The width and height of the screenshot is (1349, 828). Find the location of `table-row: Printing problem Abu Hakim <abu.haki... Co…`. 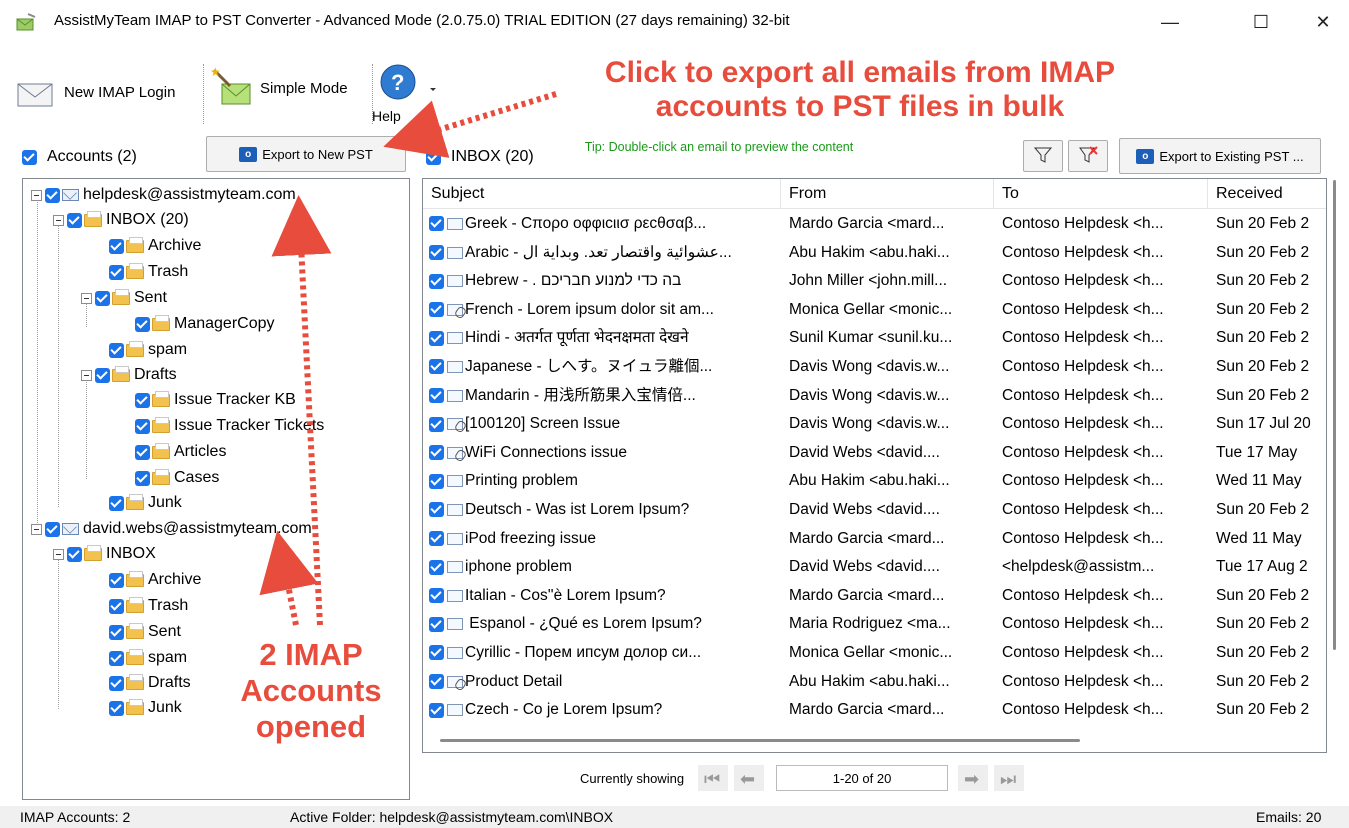

table-row: Printing problem Abu Hakim <abu.haki... Co… is located at coordinates (874, 481).